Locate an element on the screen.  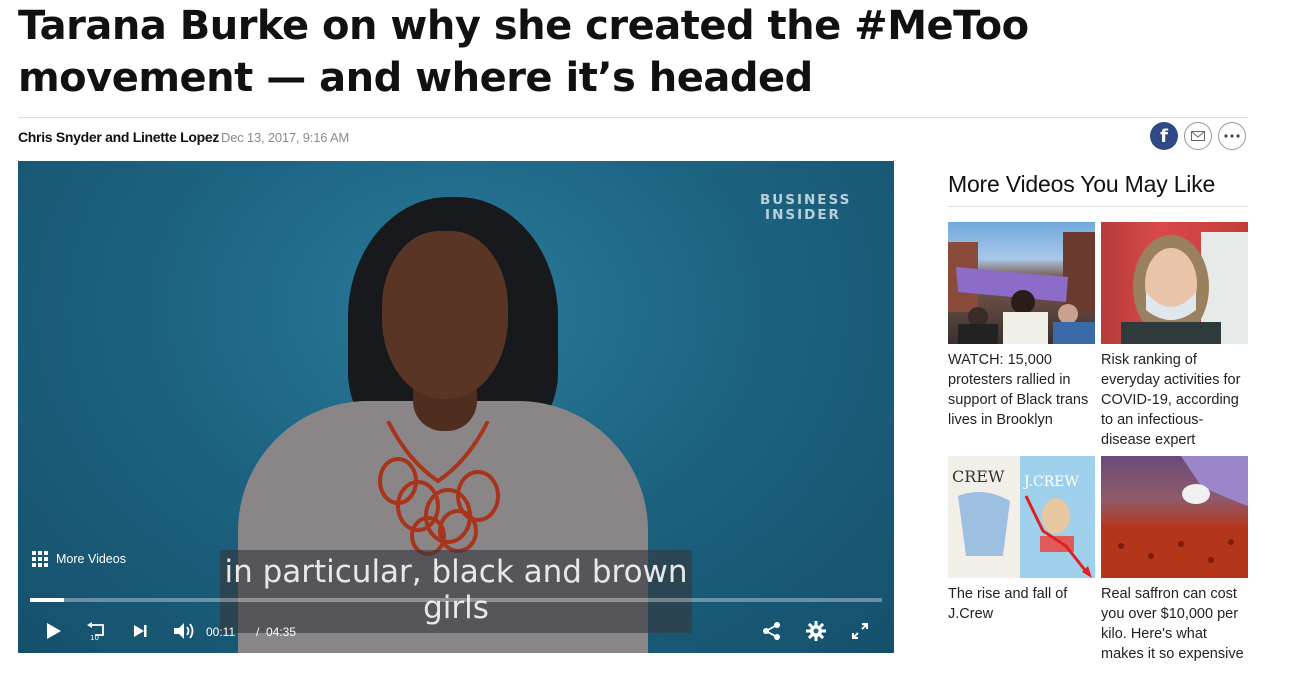
next-button is located at coordinates (140, 631).